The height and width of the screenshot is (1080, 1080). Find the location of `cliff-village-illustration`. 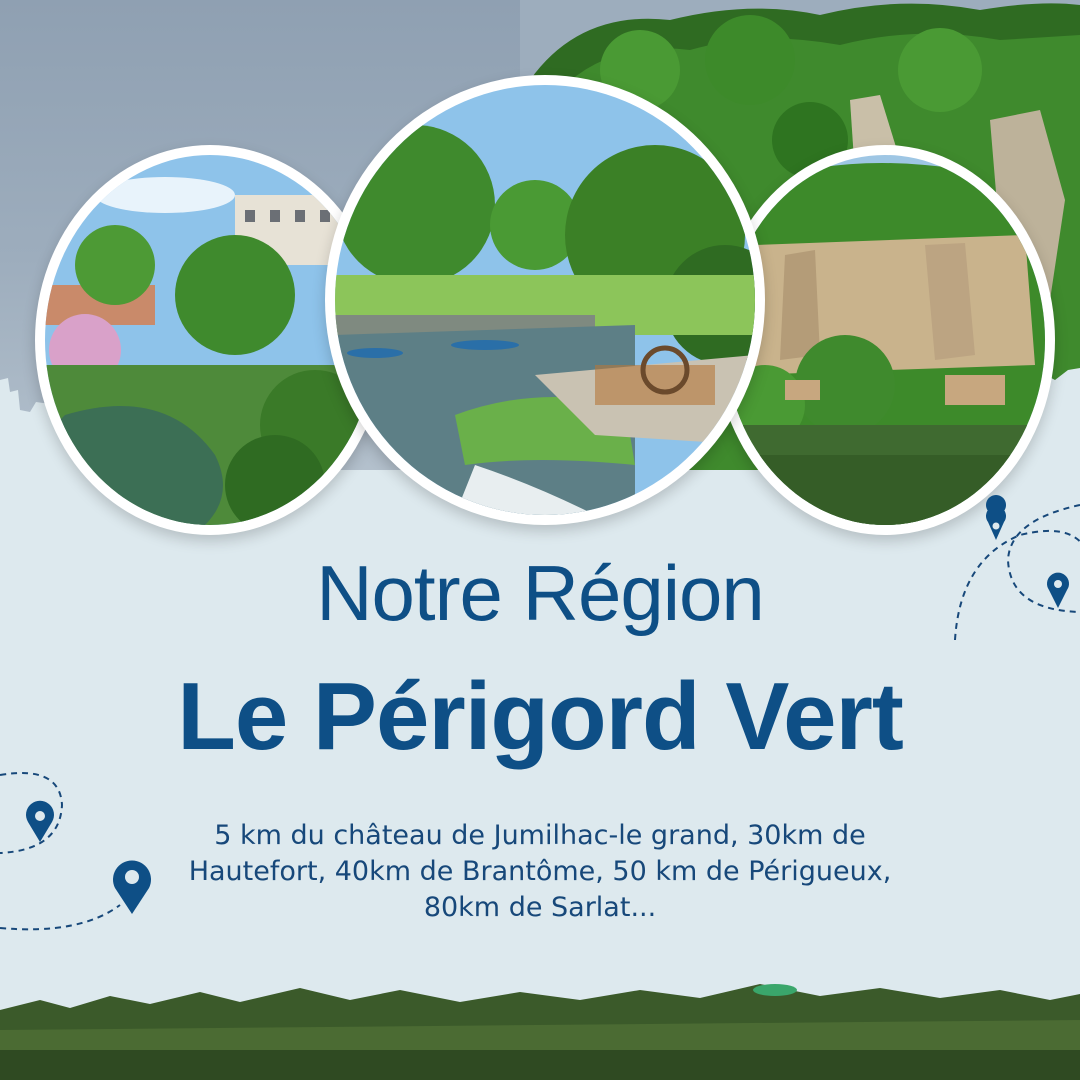

cliff-village-illustration is located at coordinates (885, 340).